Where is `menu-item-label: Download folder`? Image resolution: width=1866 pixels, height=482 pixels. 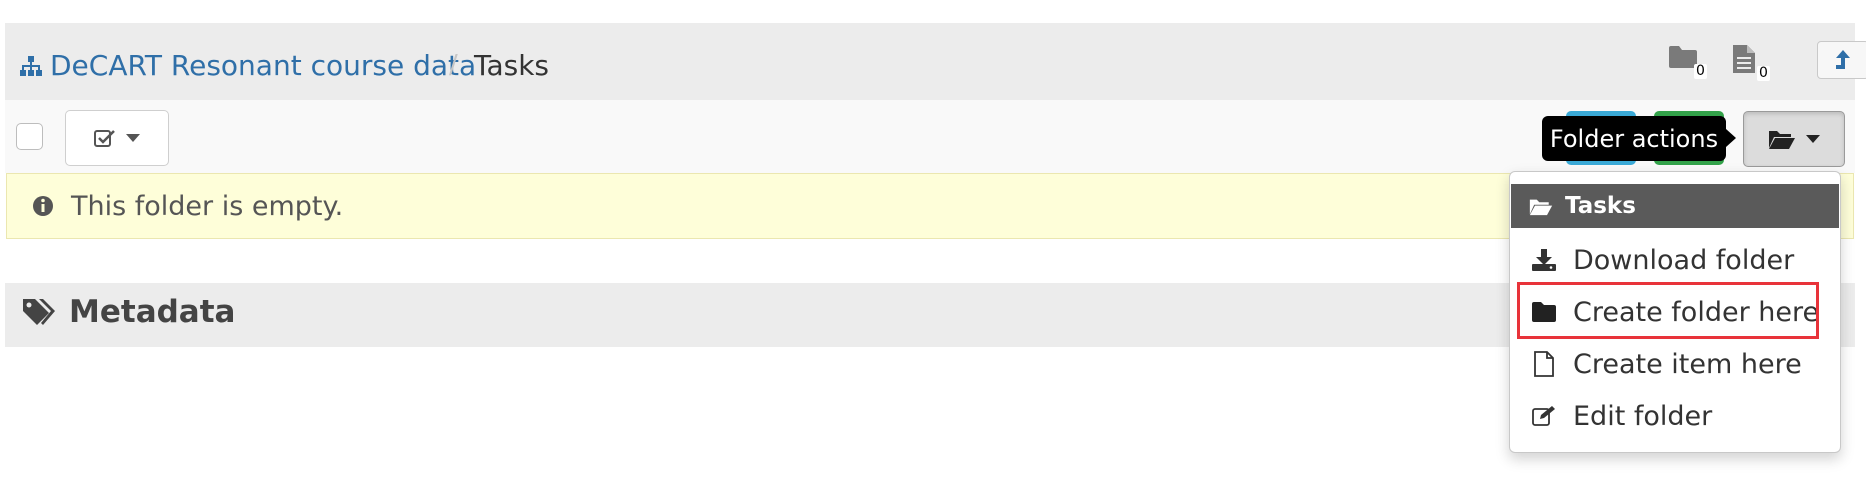 menu-item-label: Download folder is located at coordinates (1684, 260).